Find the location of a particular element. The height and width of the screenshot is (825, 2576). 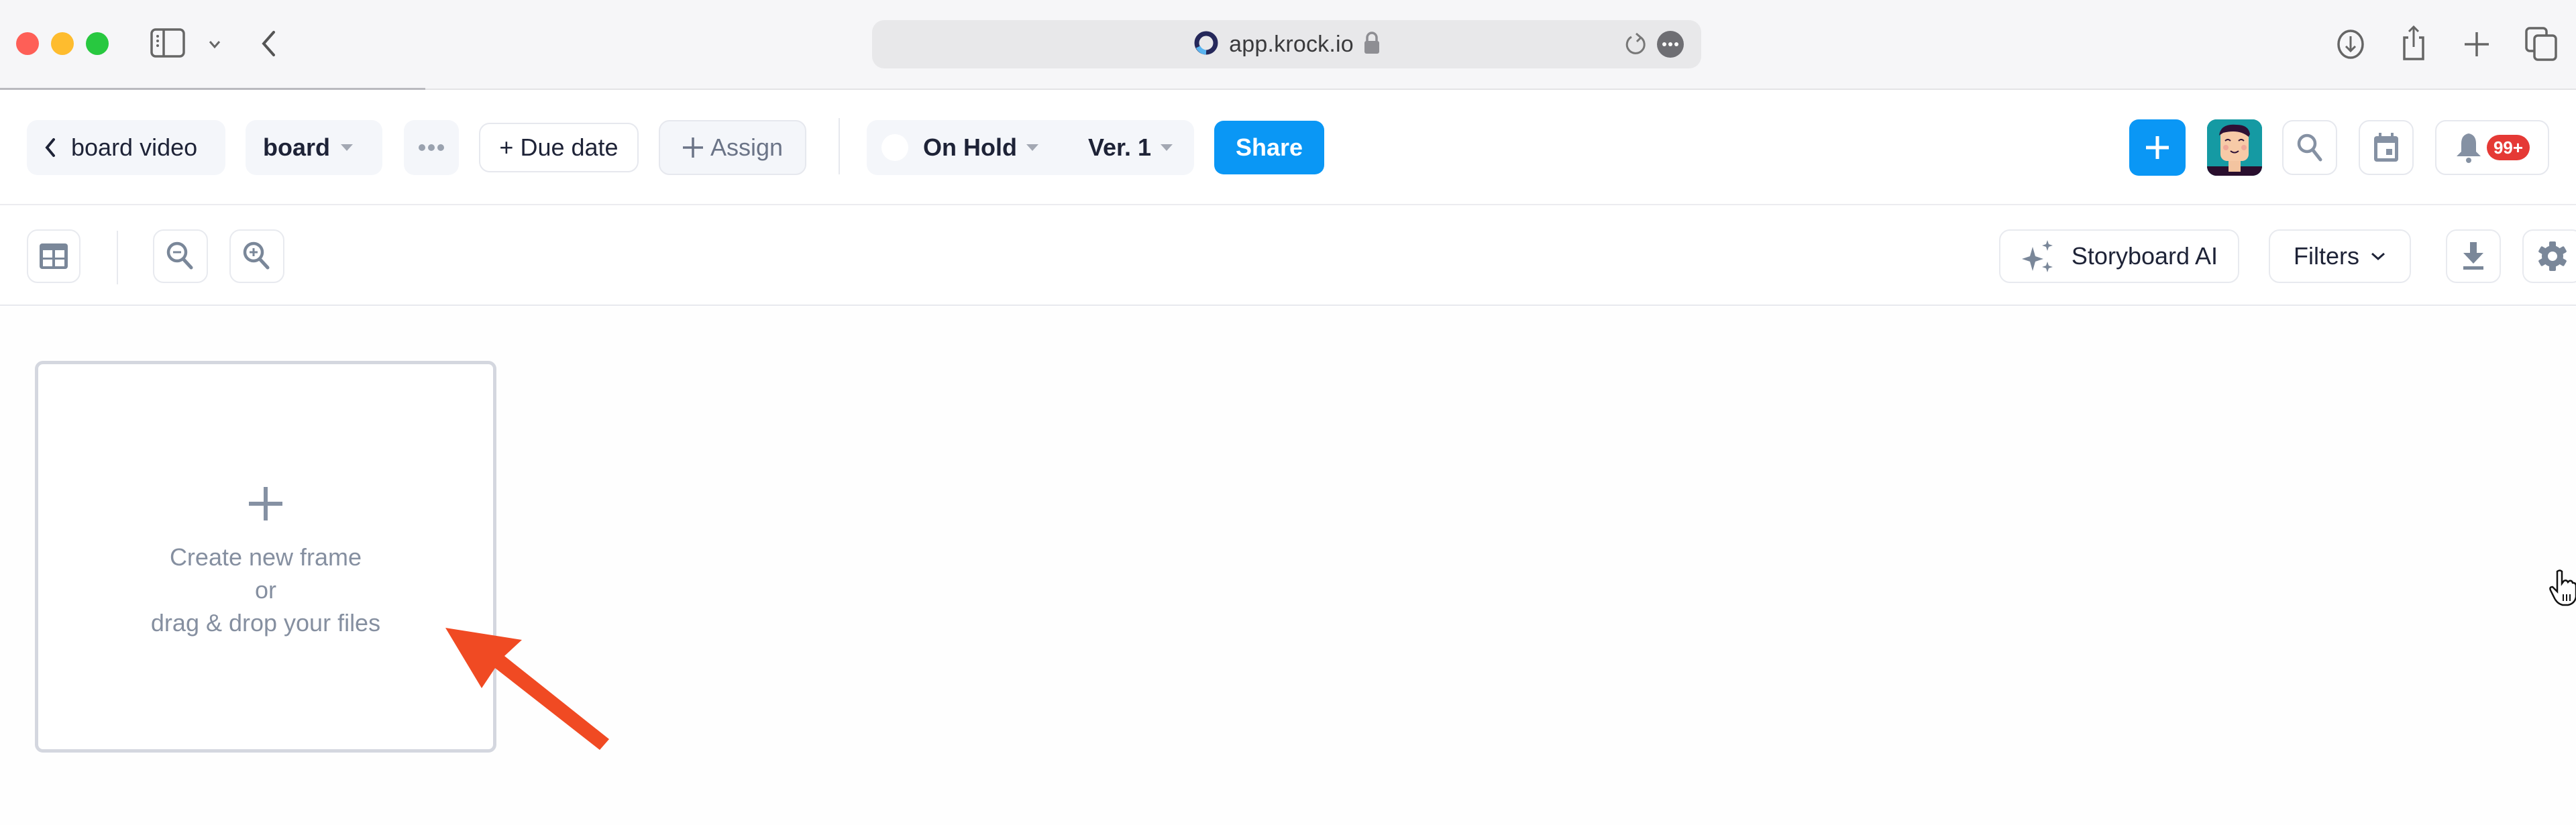

header-divider is located at coordinates (839, 146).